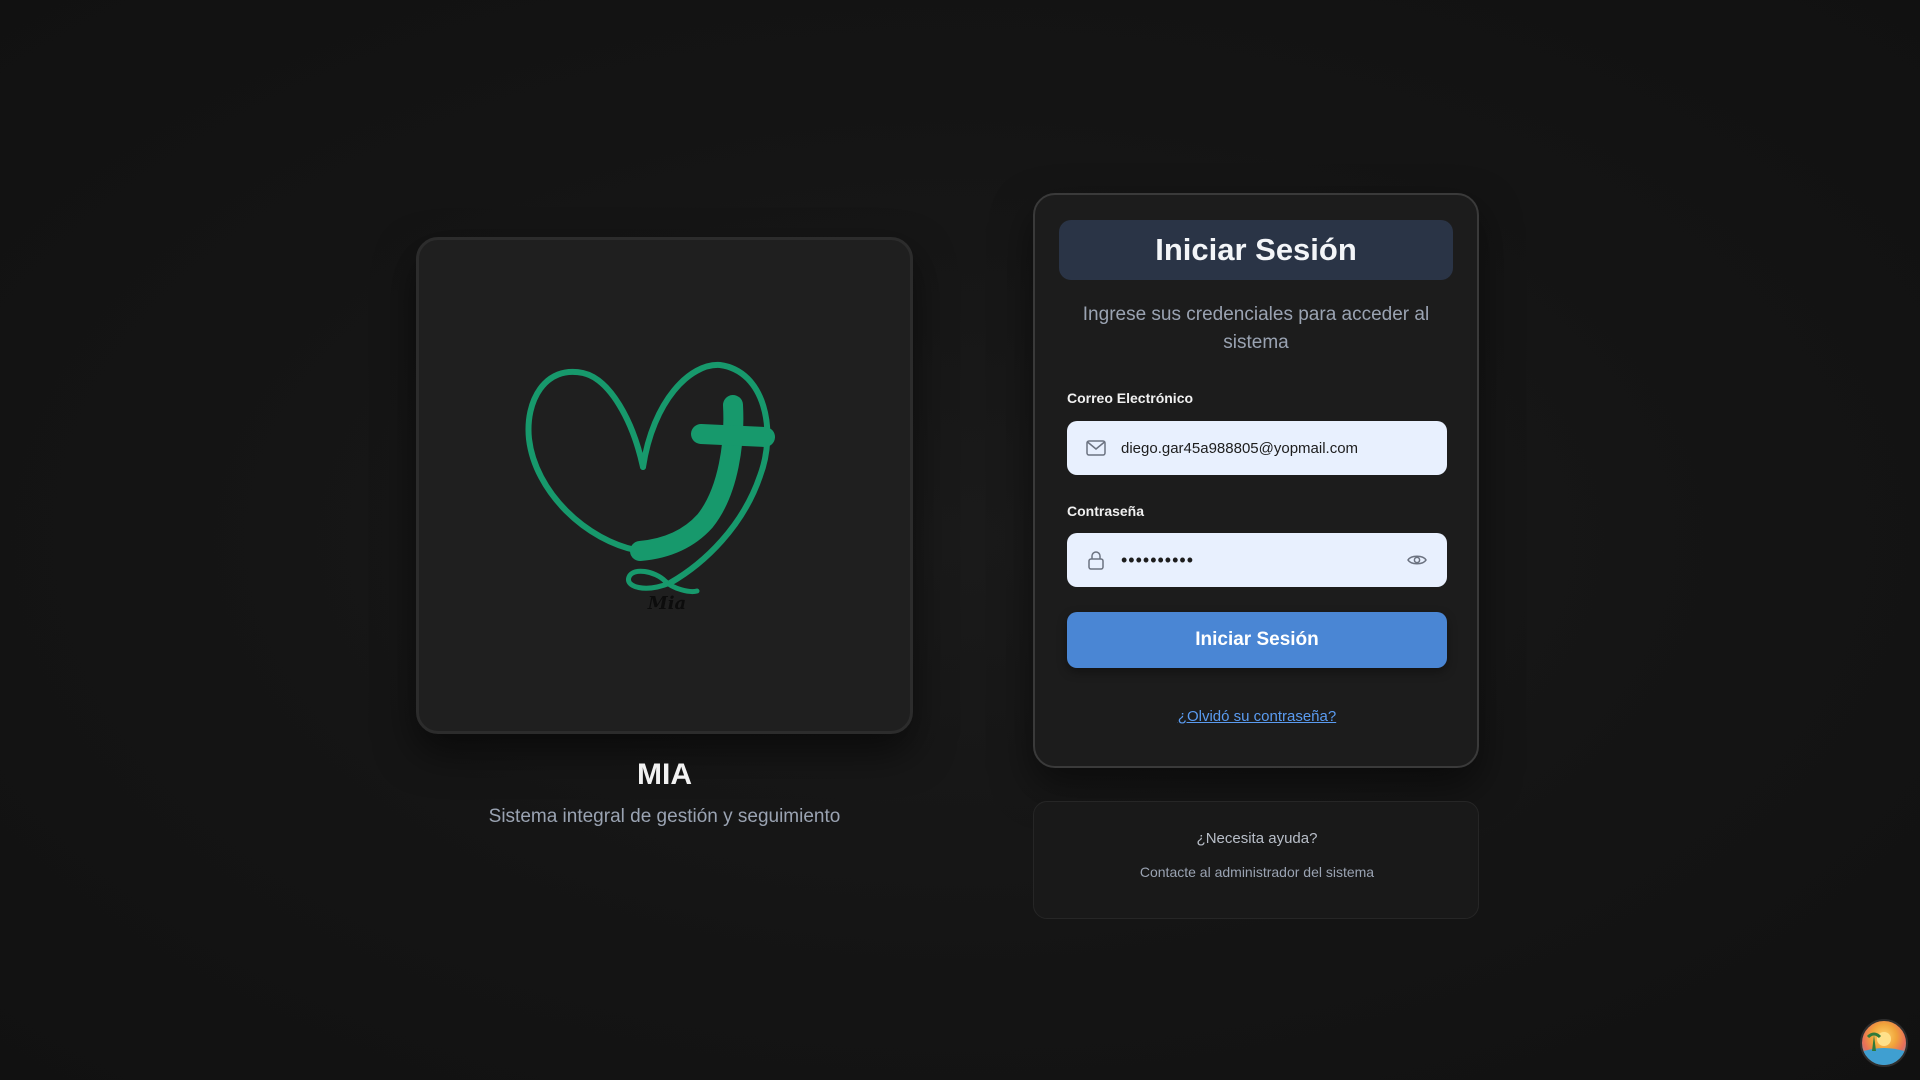 The image size is (1920, 1080). Describe the element at coordinates (1096, 448) in the screenshot. I see `mail-icon` at that location.